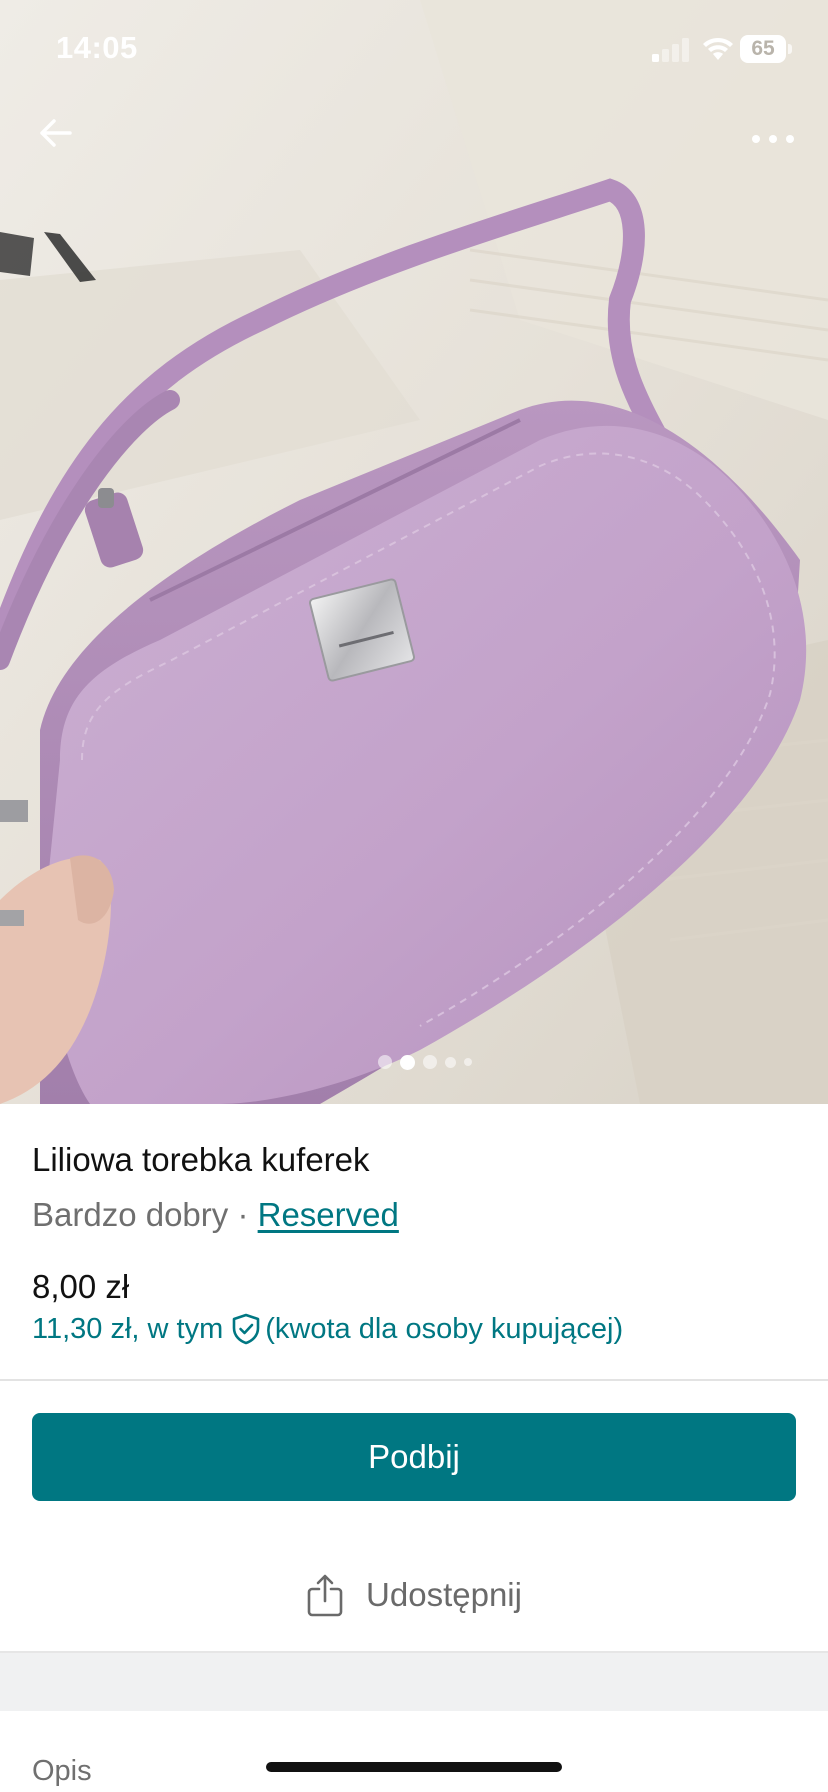  I want to click on buyer-protection-note: (kwota dla osoby kupującej), so click(444, 1329).